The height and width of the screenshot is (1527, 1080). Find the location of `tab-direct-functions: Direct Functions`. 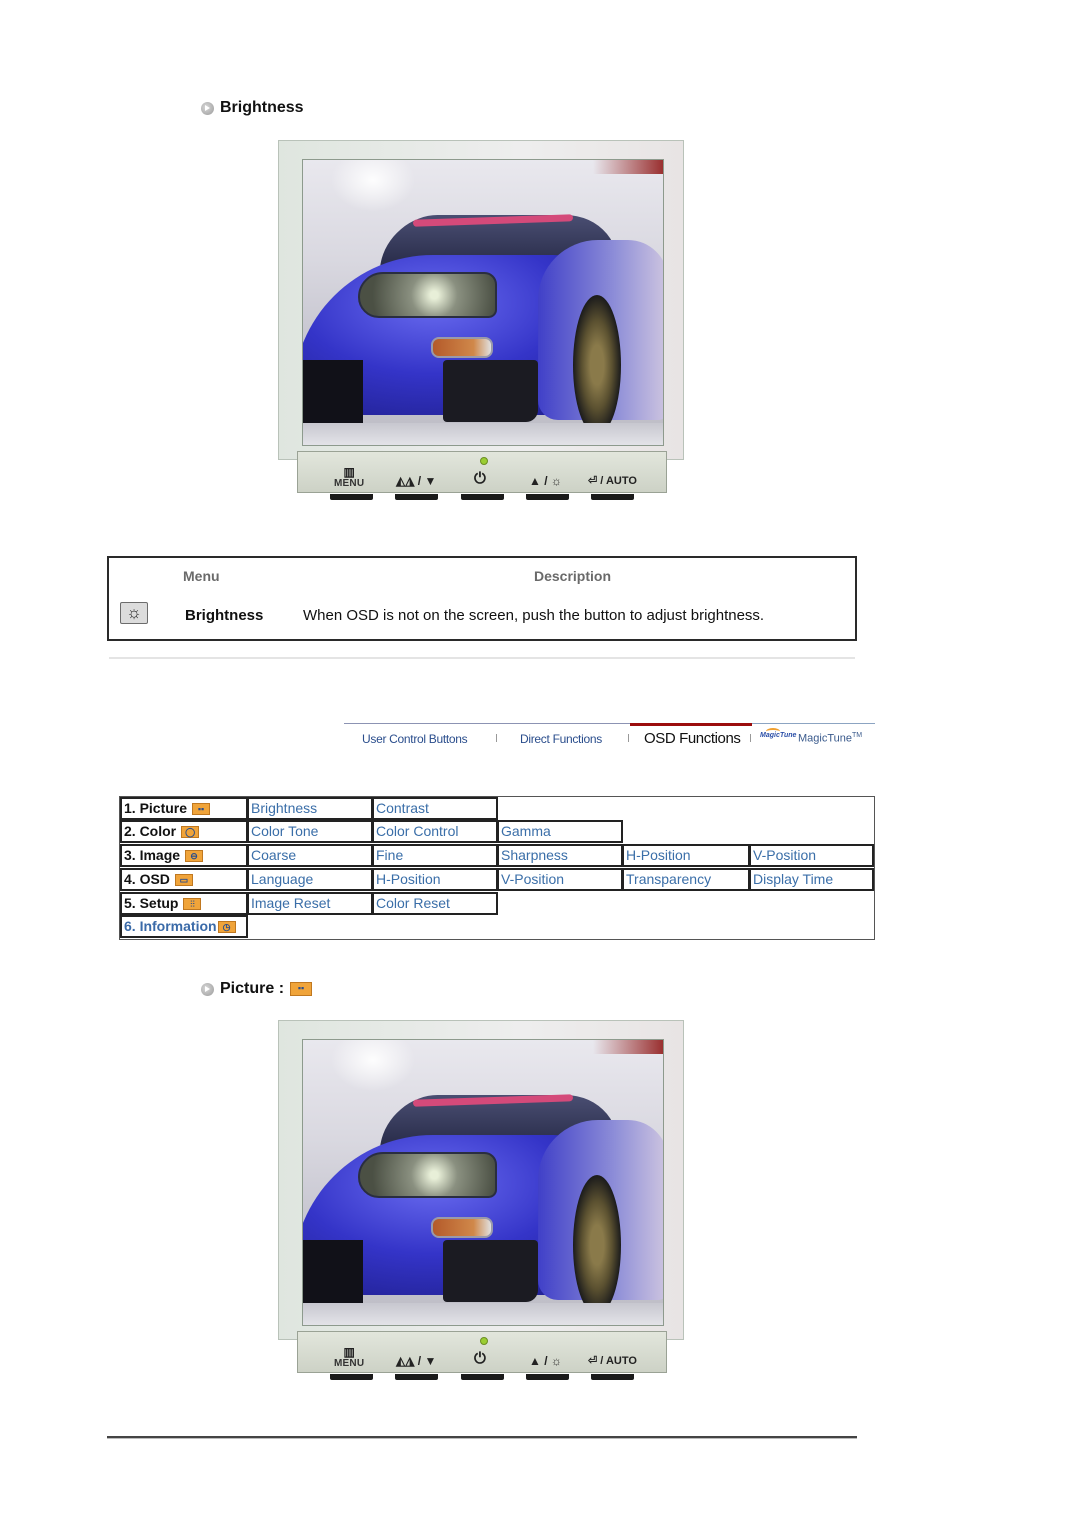

tab-direct-functions: Direct Functions is located at coordinates (561, 739).